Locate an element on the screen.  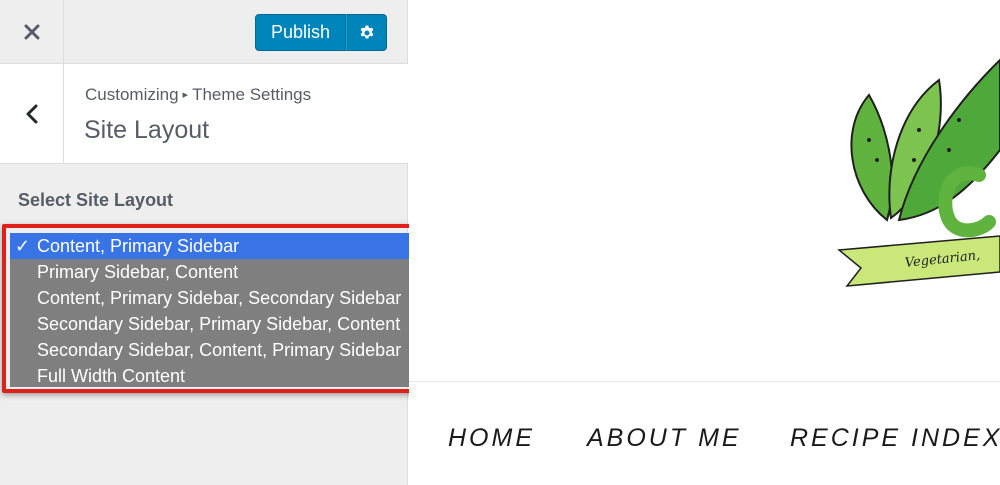
layout-option-label: Content, Primary Sidebar is located at coordinates (138, 246).